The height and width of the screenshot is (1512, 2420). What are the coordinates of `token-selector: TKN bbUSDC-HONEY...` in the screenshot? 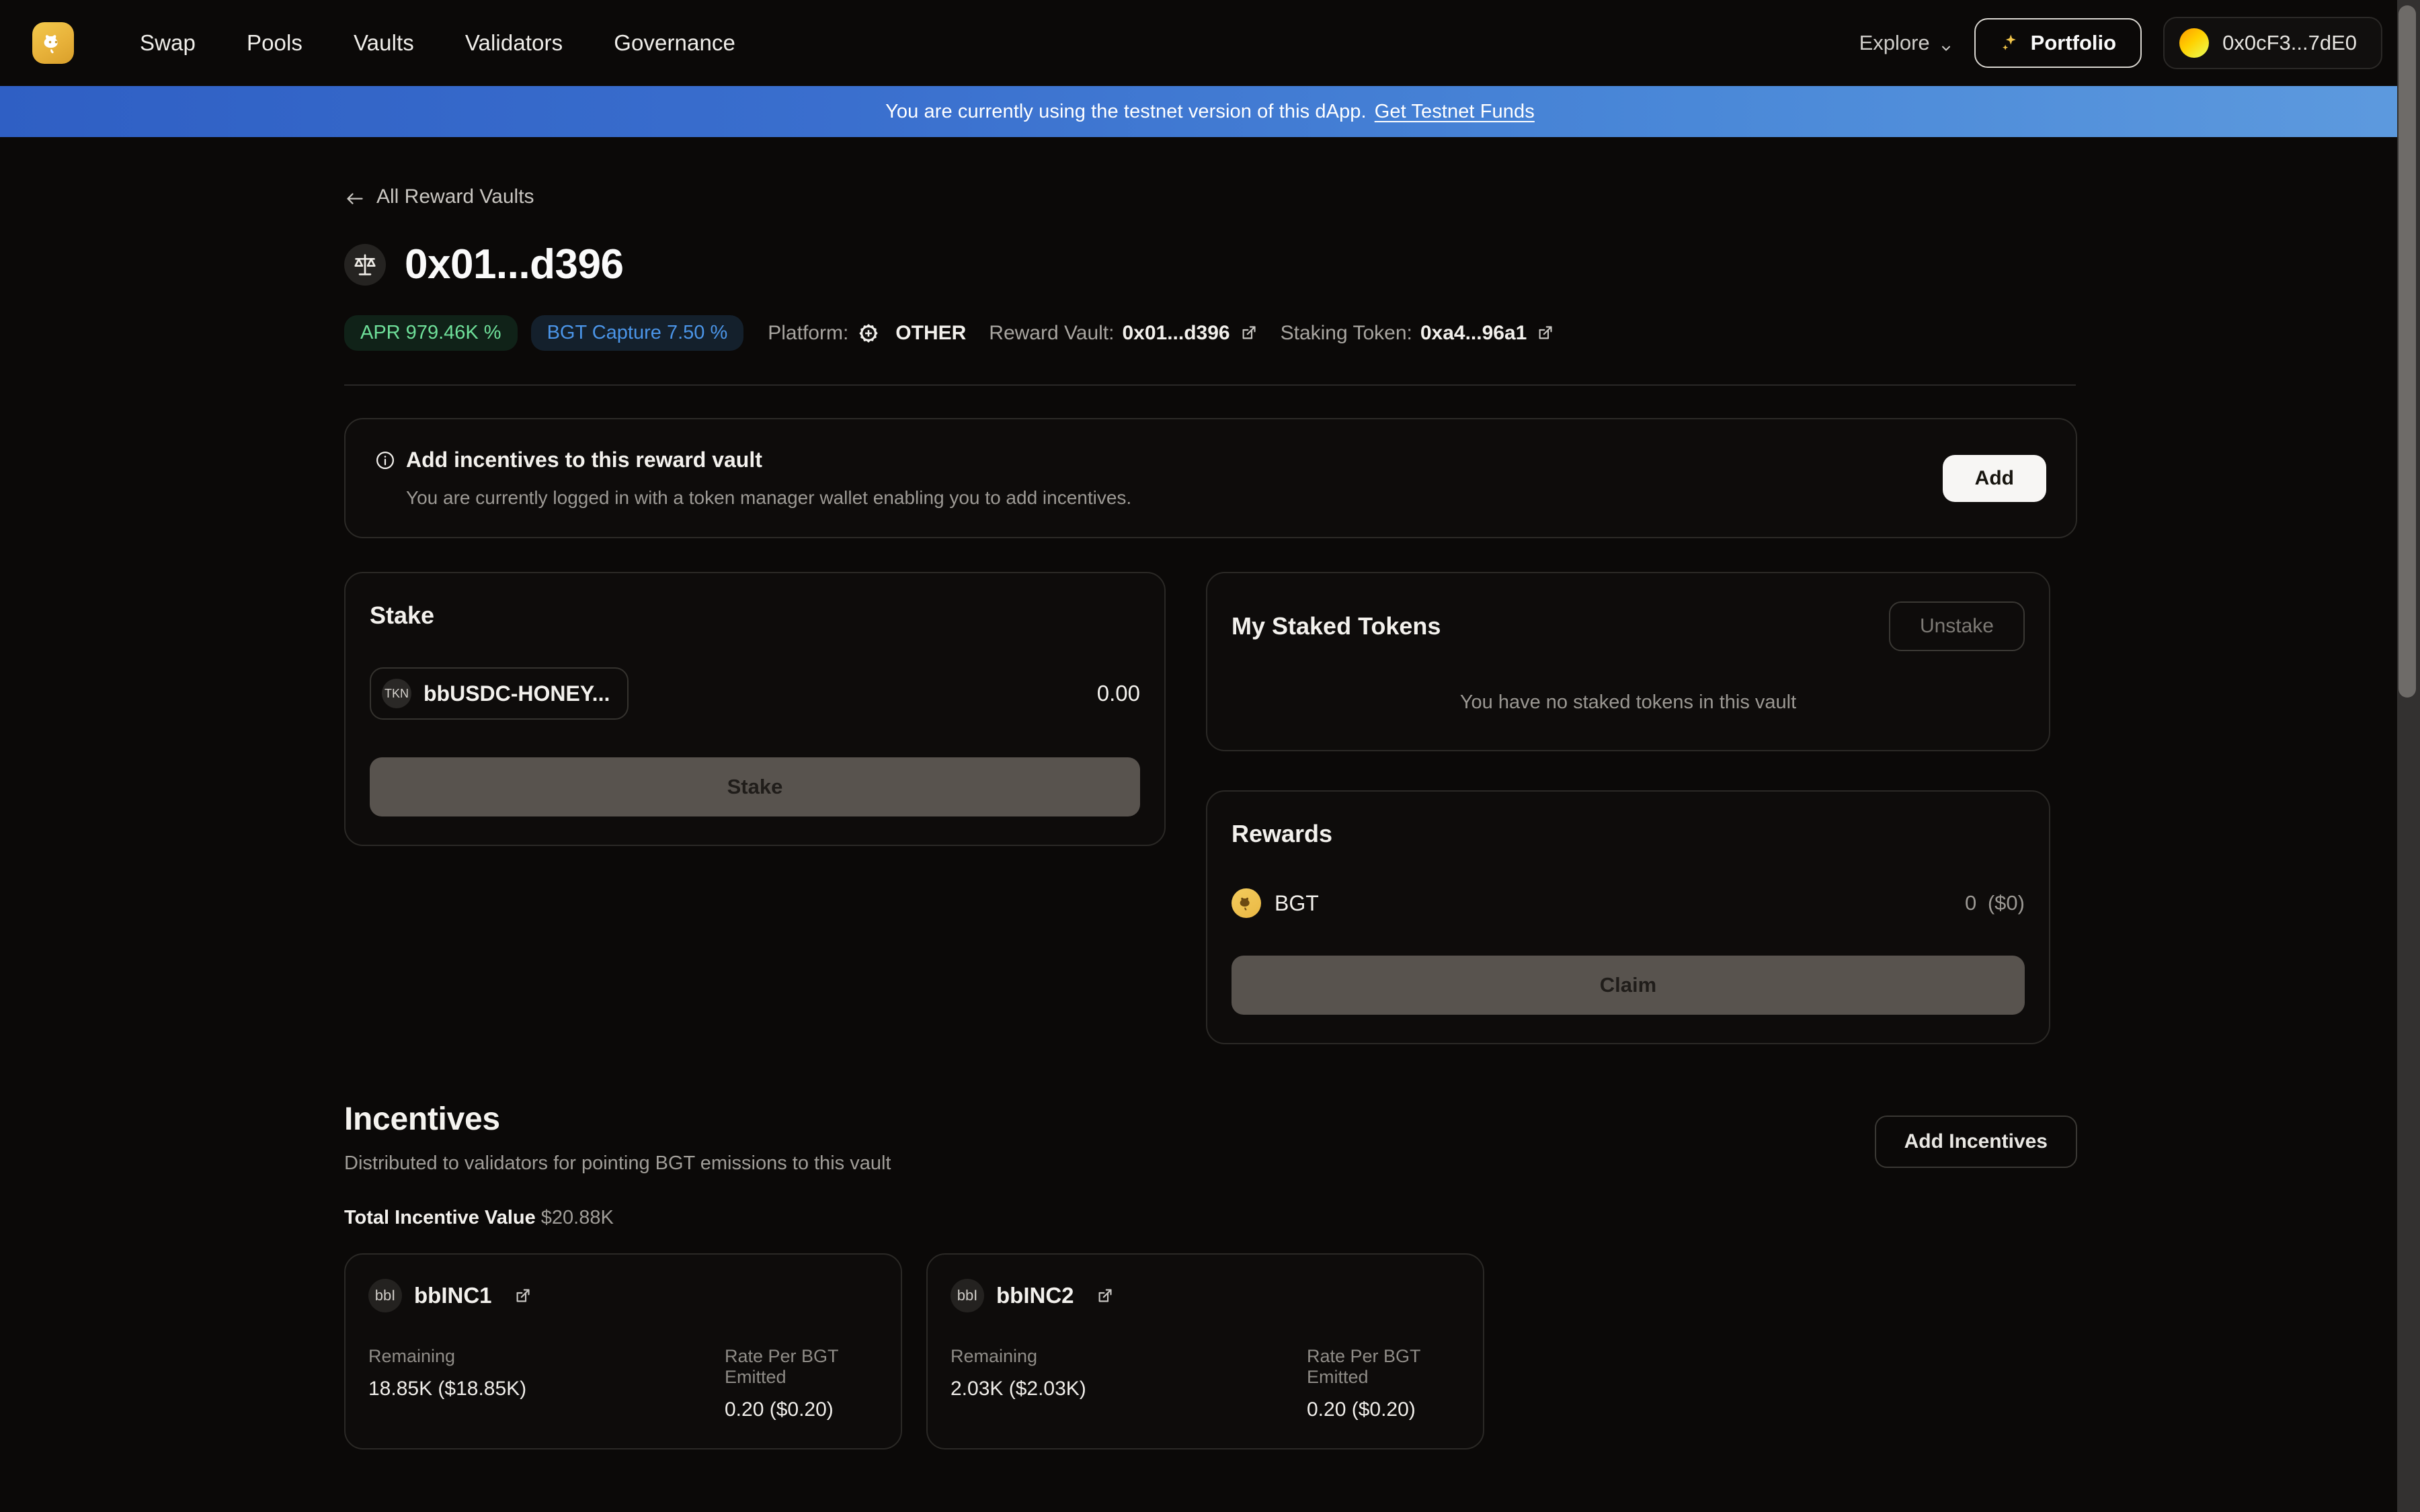 It's located at (499, 694).